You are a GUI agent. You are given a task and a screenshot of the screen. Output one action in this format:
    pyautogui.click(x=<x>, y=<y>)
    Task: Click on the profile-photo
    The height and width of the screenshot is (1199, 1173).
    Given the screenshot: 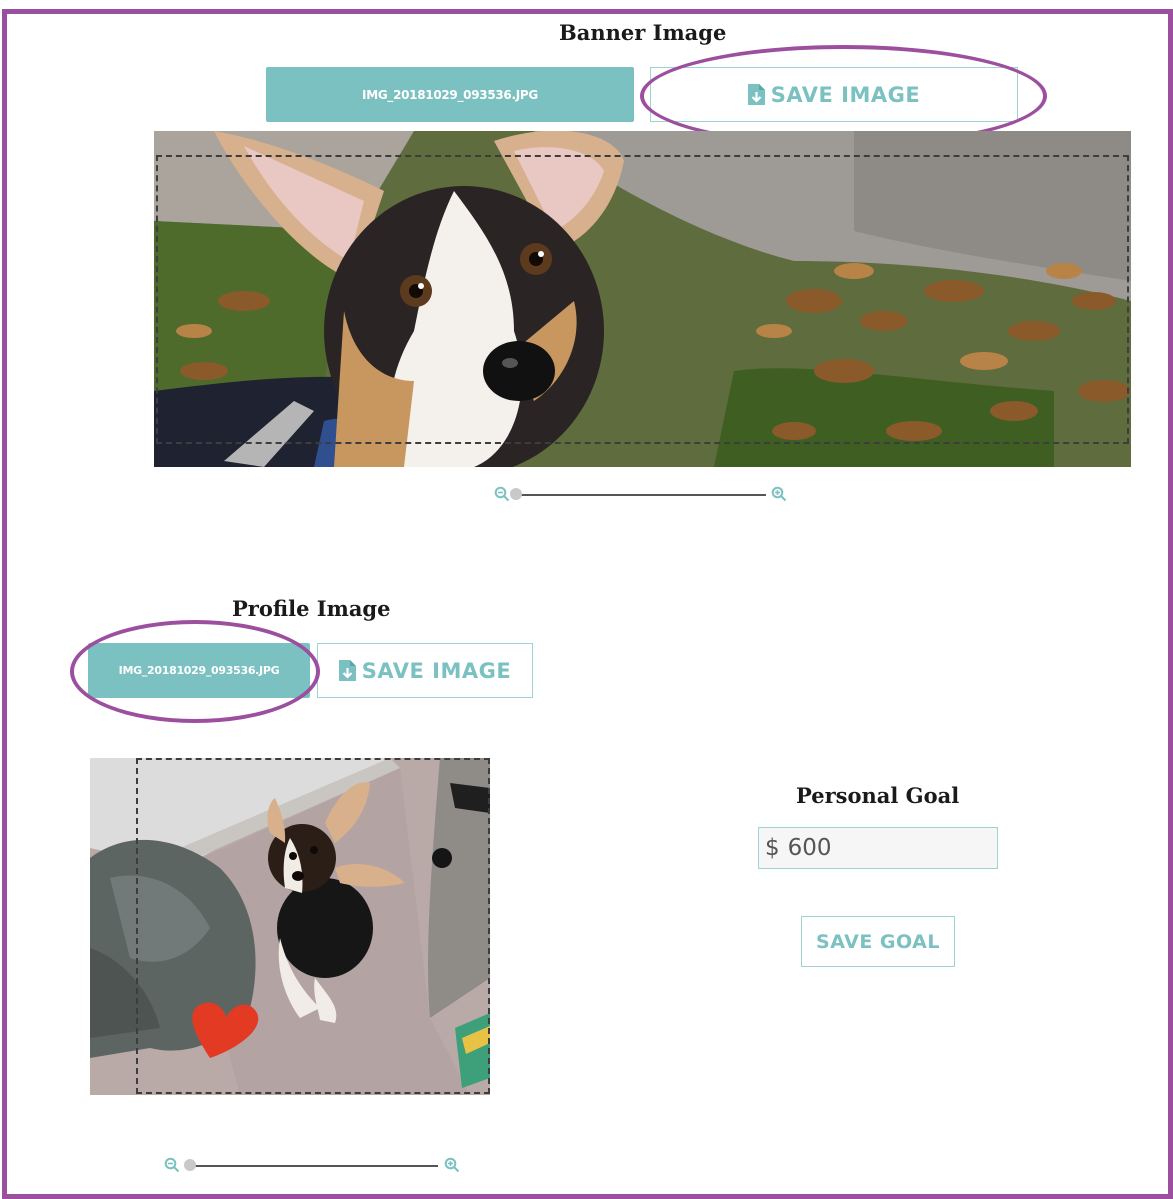 What is the action you would take?
    pyautogui.click(x=290, y=926)
    